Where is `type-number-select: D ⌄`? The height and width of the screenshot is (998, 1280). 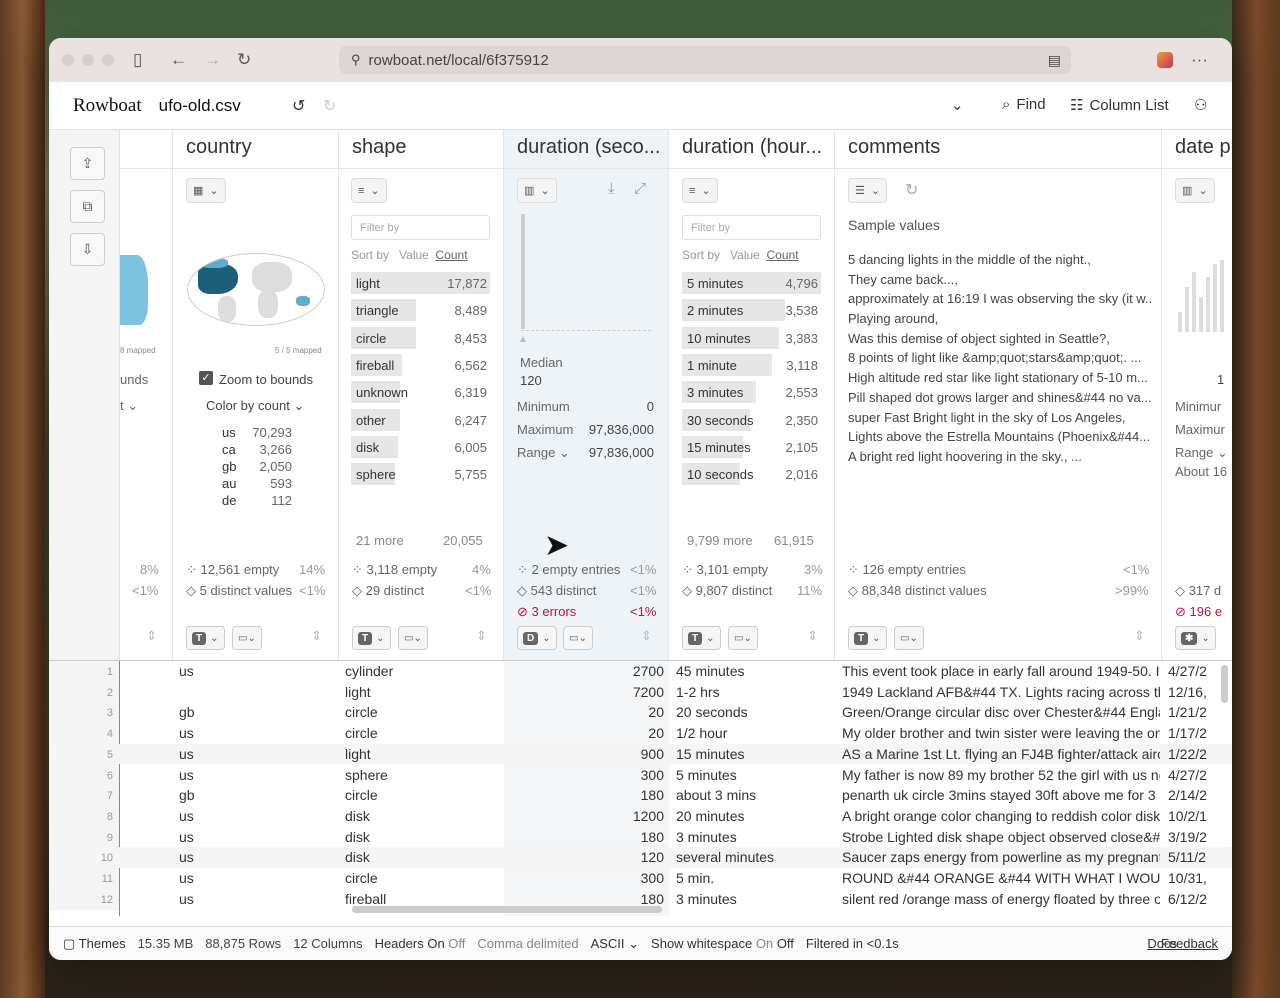 type-number-select: D ⌄ is located at coordinates (537, 638).